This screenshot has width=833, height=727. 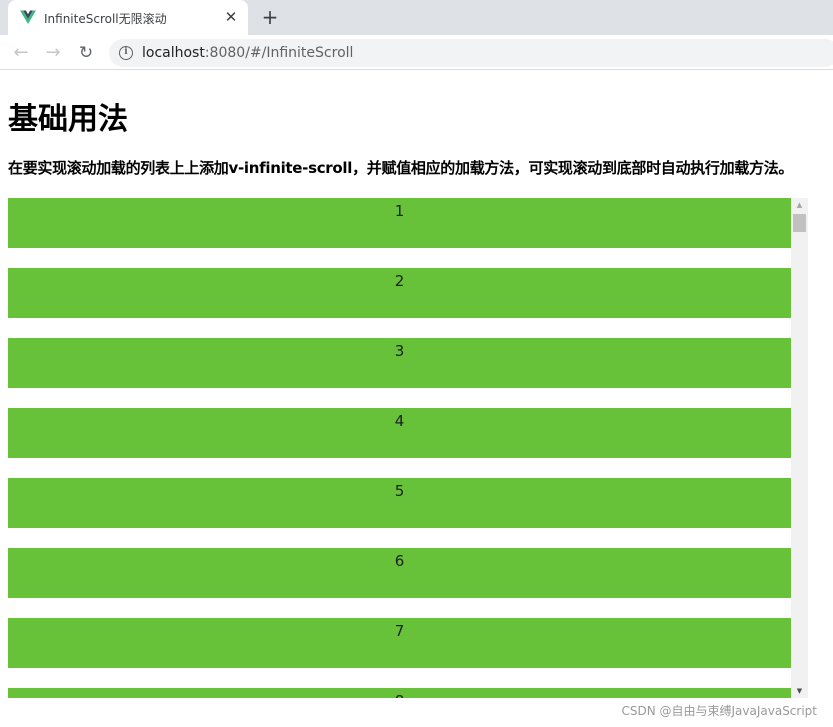 I want to click on vue-logo-icon, so click(x=28, y=17).